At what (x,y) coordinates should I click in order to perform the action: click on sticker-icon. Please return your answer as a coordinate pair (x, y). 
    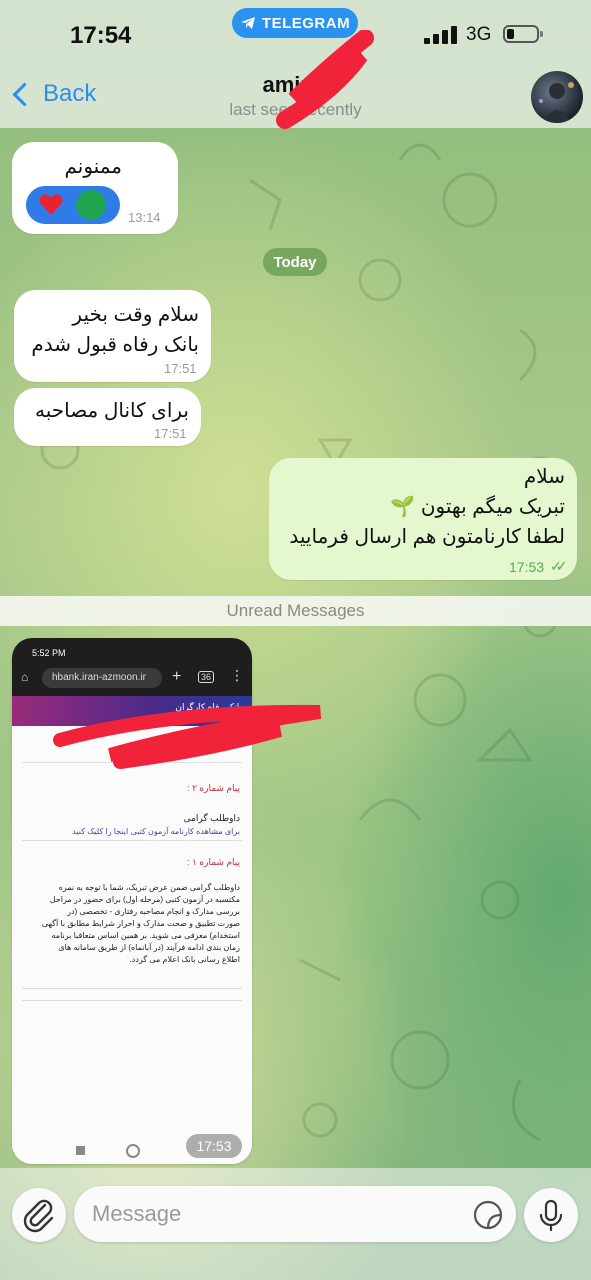
    Looking at the image, I should click on (488, 1215).